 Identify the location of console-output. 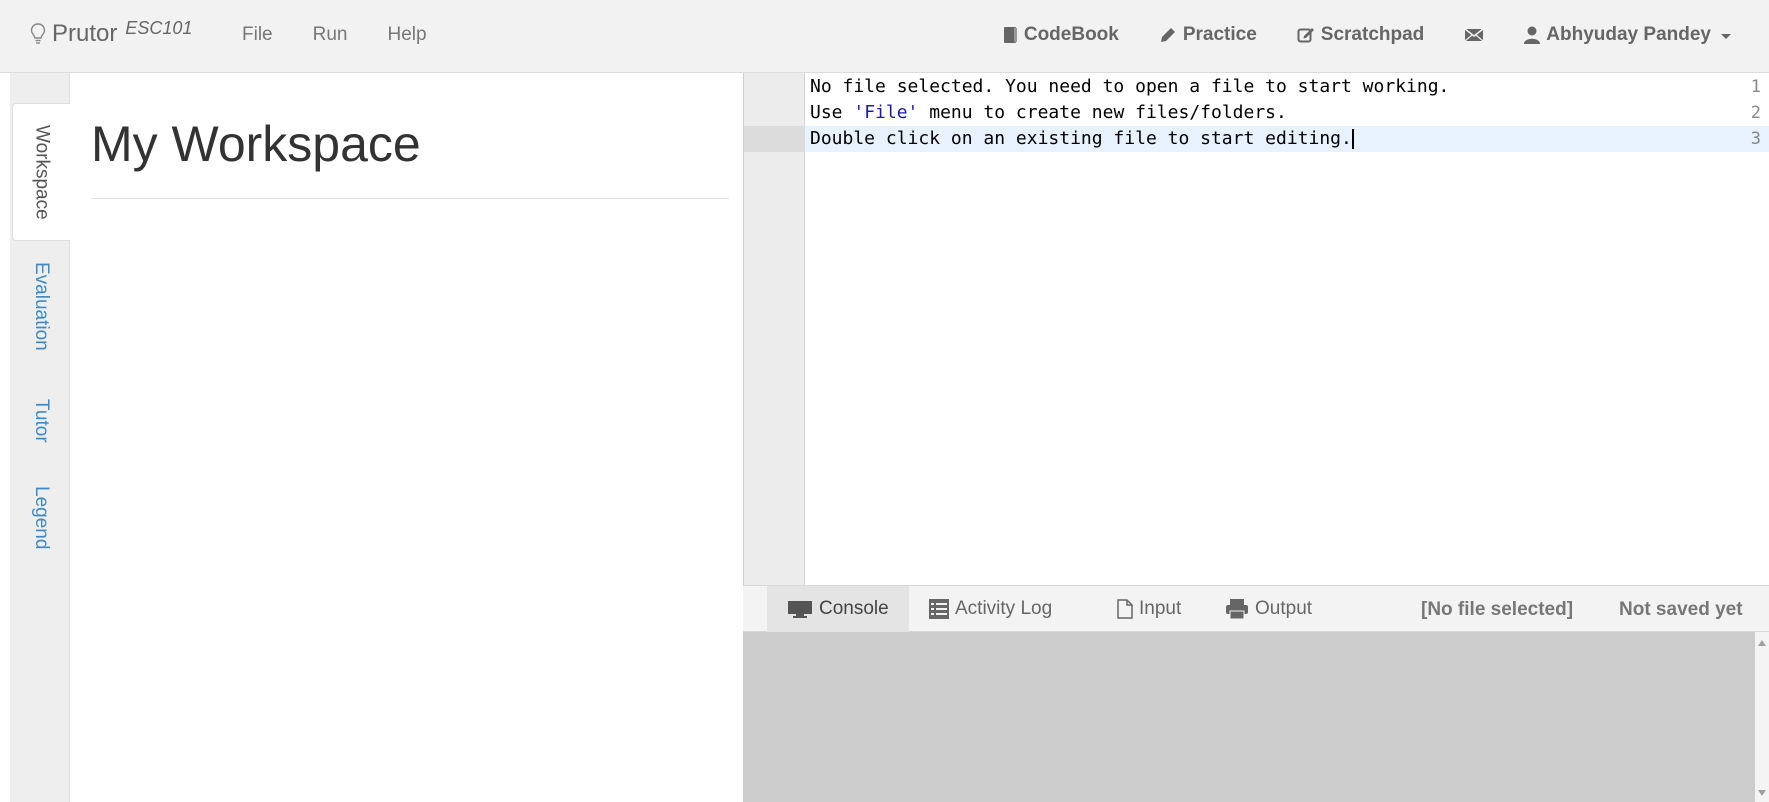
(1249, 717).